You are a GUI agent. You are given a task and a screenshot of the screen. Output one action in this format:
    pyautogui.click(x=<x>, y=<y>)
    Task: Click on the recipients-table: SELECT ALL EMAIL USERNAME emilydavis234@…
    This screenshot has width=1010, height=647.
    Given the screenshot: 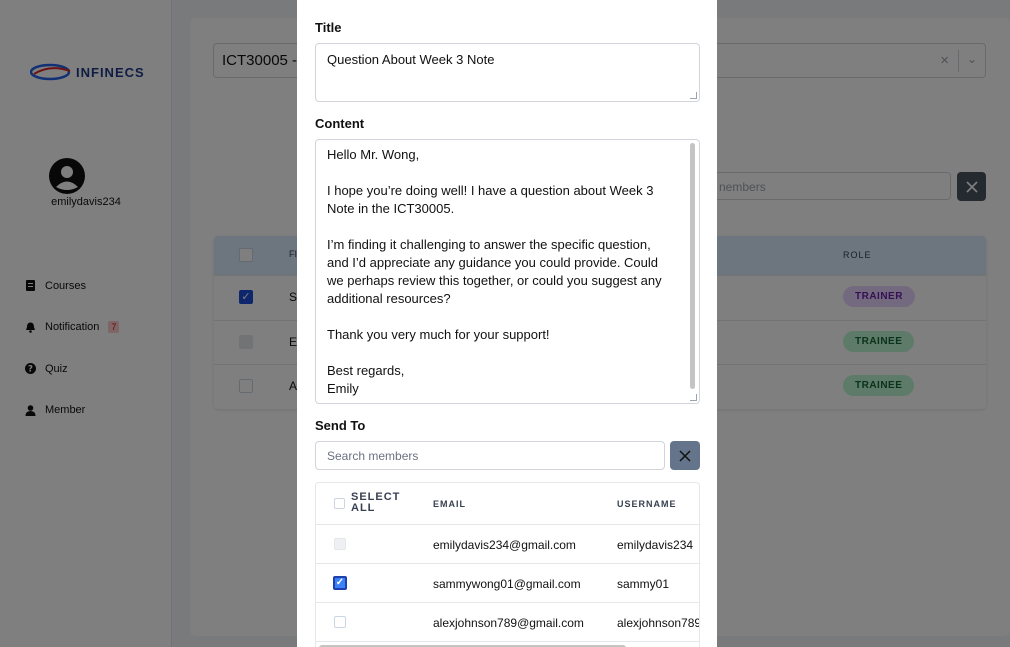 What is the action you would take?
    pyautogui.click(x=507, y=564)
    